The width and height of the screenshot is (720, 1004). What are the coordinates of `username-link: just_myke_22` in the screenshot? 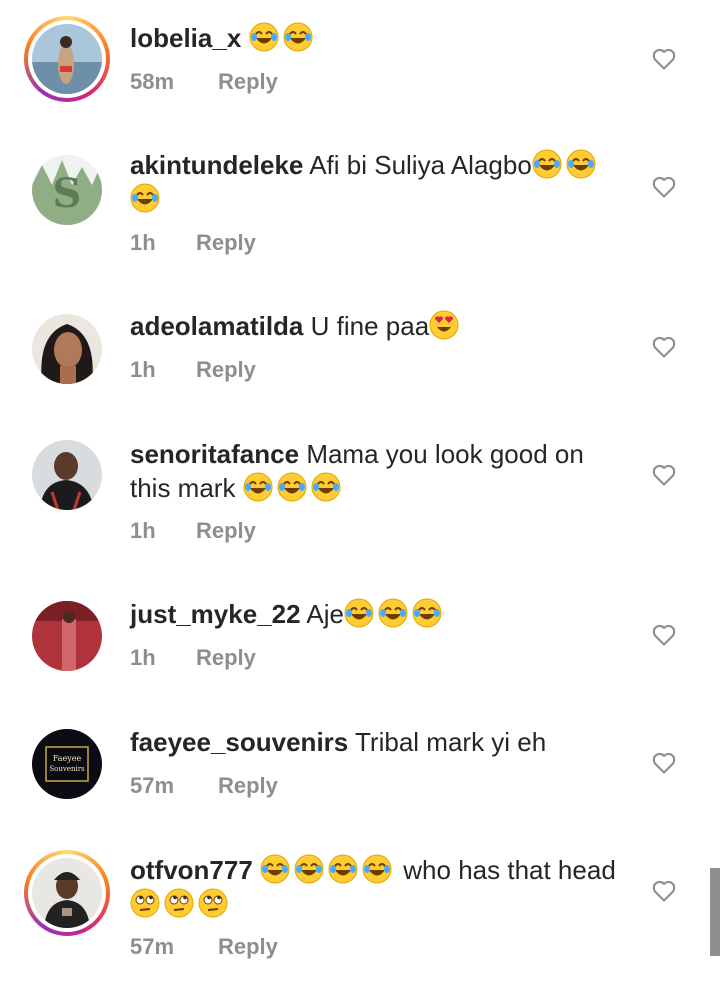 It's located at (215, 614).